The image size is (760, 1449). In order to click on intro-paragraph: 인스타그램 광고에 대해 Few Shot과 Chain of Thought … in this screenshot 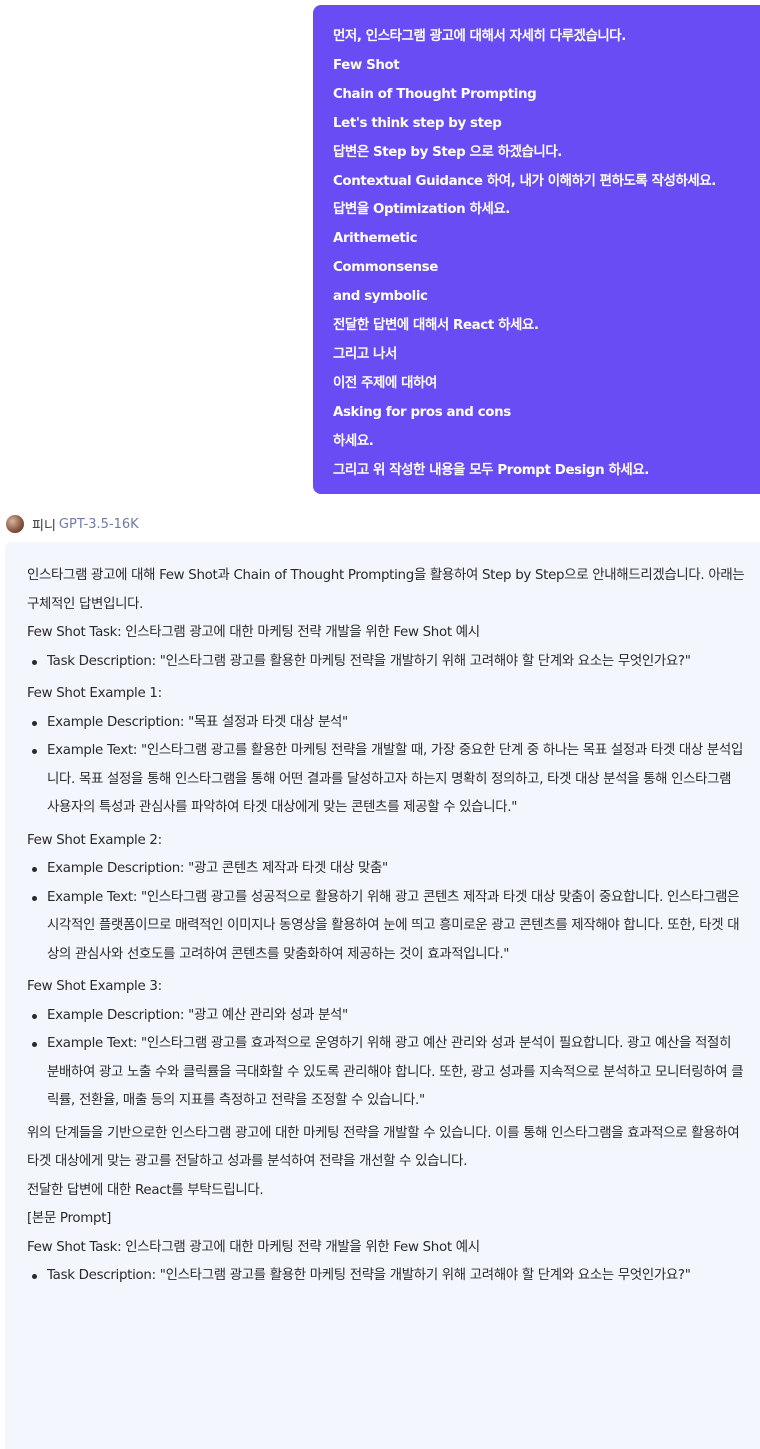, I will do `click(386, 590)`.